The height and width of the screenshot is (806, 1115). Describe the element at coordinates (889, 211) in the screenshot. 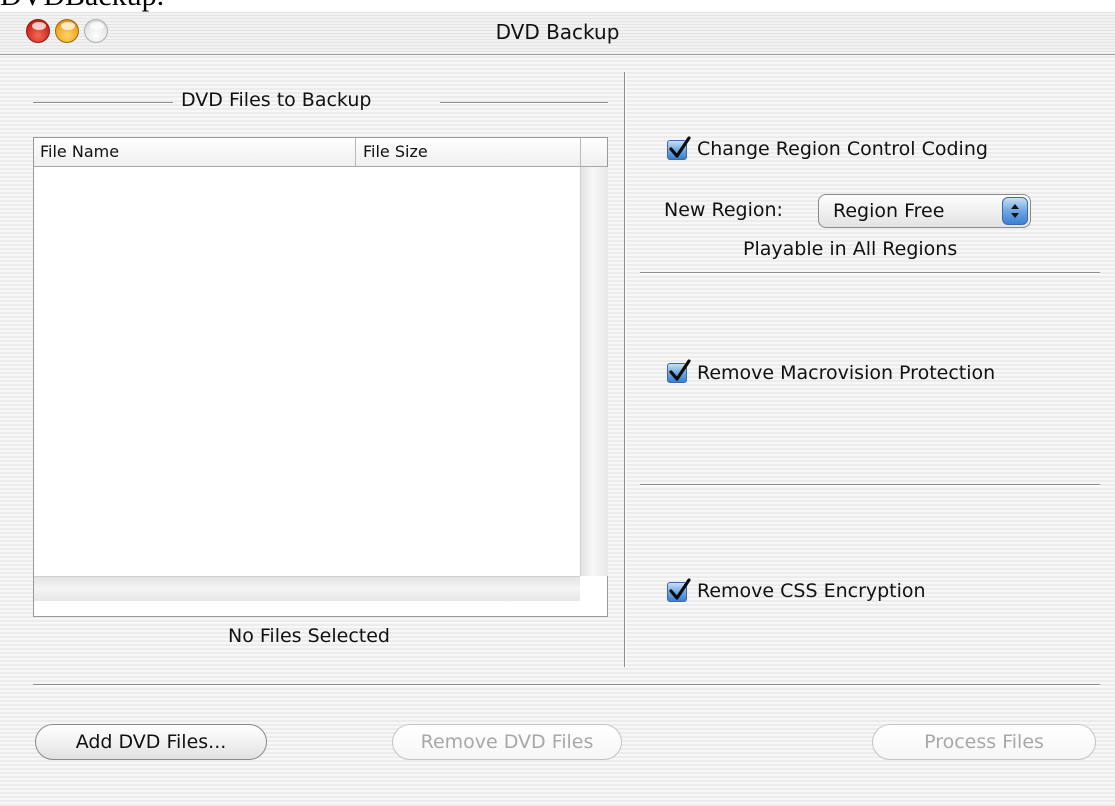

I see `region-popup-value: Region Free` at that location.